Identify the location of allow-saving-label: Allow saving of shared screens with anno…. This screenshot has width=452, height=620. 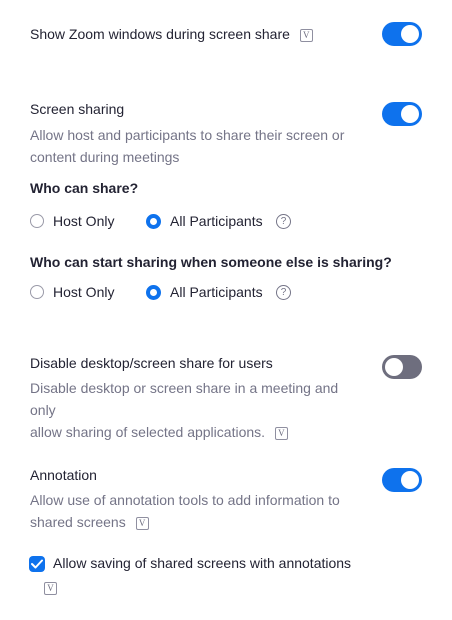
(202, 563).